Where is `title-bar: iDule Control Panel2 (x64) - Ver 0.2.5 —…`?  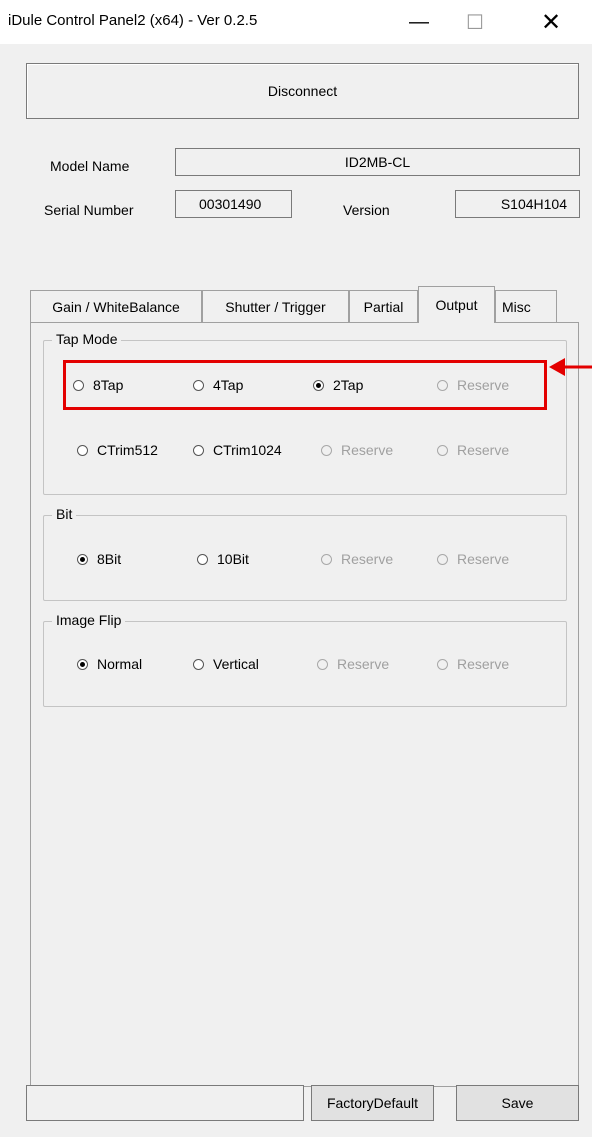 title-bar: iDule Control Panel2 (x64) - Ver 0.2.5 —… is located at coordinates (296, 22).